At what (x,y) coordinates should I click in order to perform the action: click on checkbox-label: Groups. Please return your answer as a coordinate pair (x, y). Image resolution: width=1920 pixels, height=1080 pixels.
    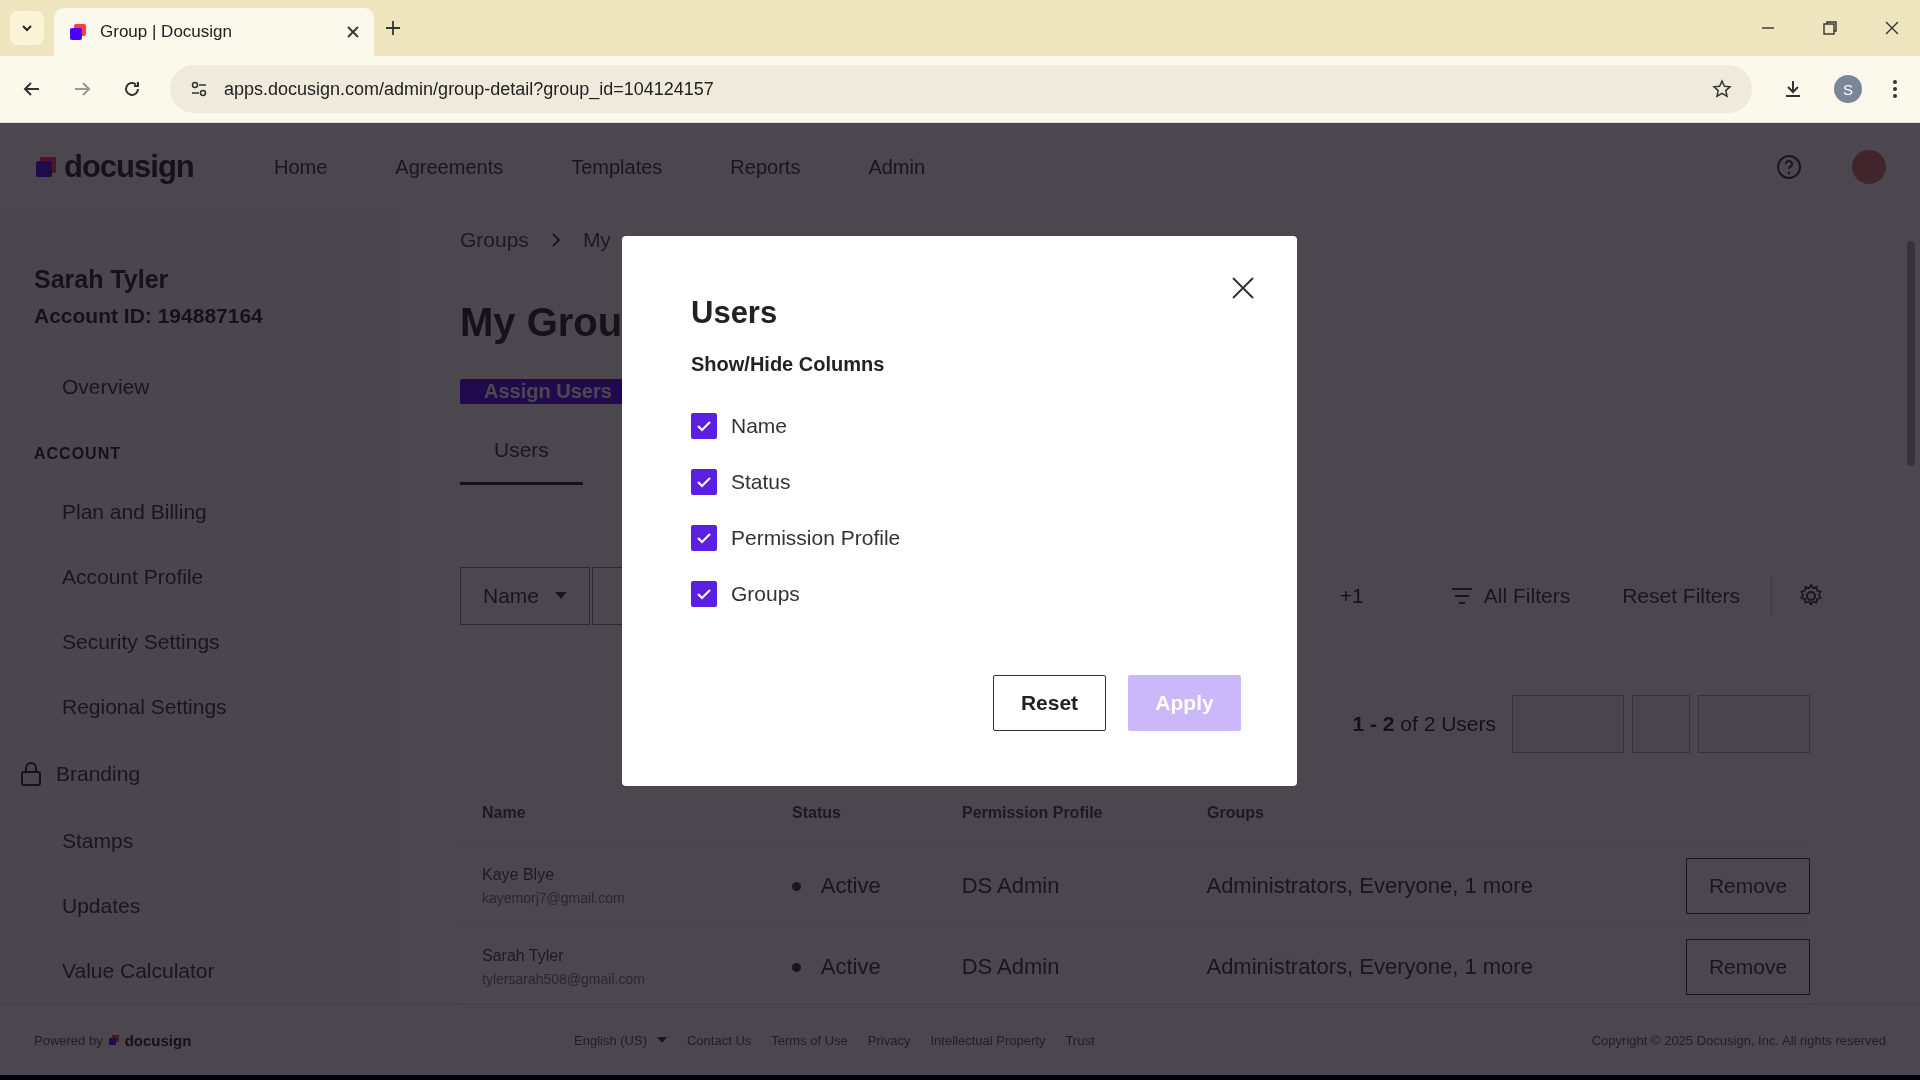
    Looking at the image, I should click on (765, 594).